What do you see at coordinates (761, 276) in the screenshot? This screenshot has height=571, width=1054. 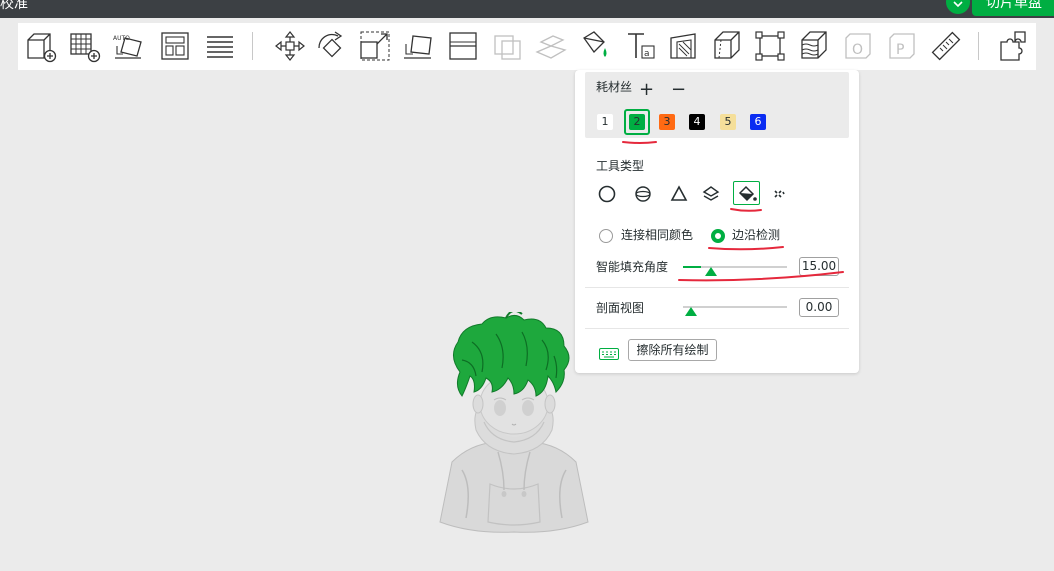 I see `annotation-underline-smart-fill` at bounding box center [761, 276].